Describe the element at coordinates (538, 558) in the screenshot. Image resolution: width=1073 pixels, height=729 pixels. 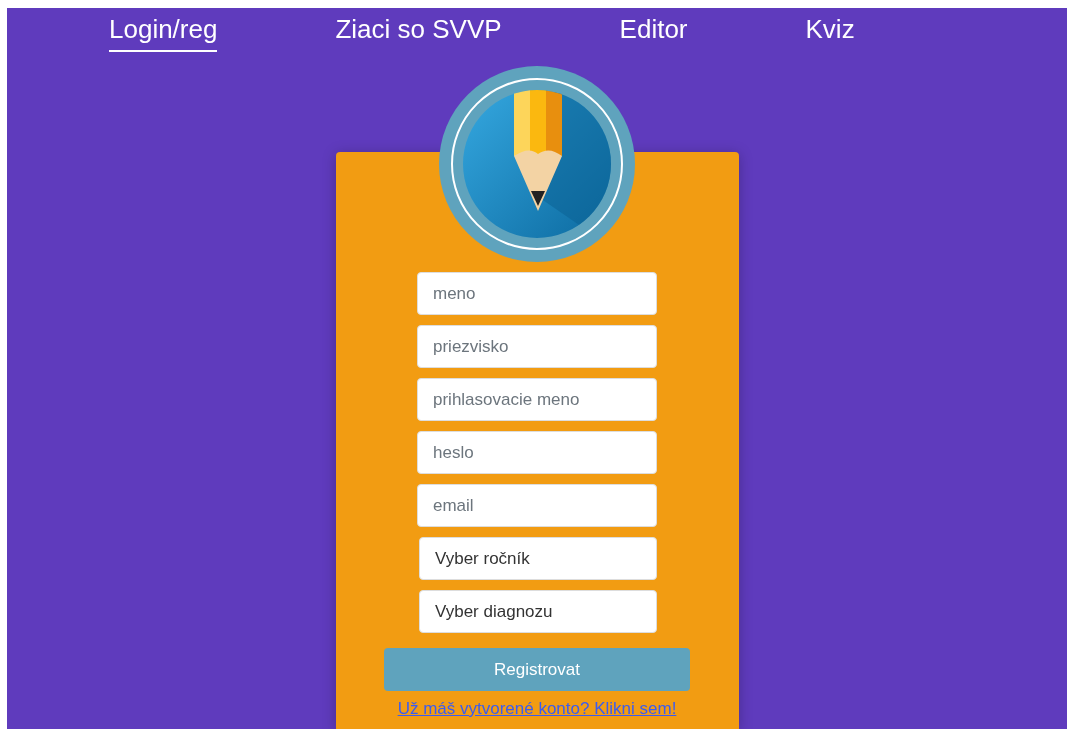
I see `select-field: Vyber ročník` at that location.